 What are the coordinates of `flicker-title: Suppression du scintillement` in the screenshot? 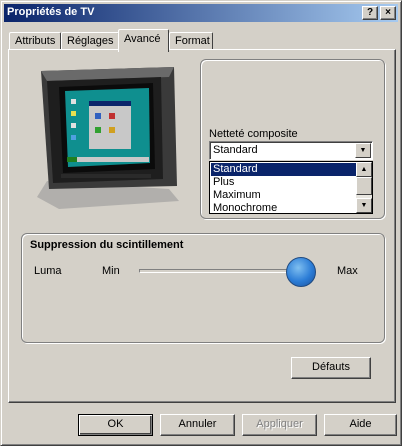 It's located at (107, 245).